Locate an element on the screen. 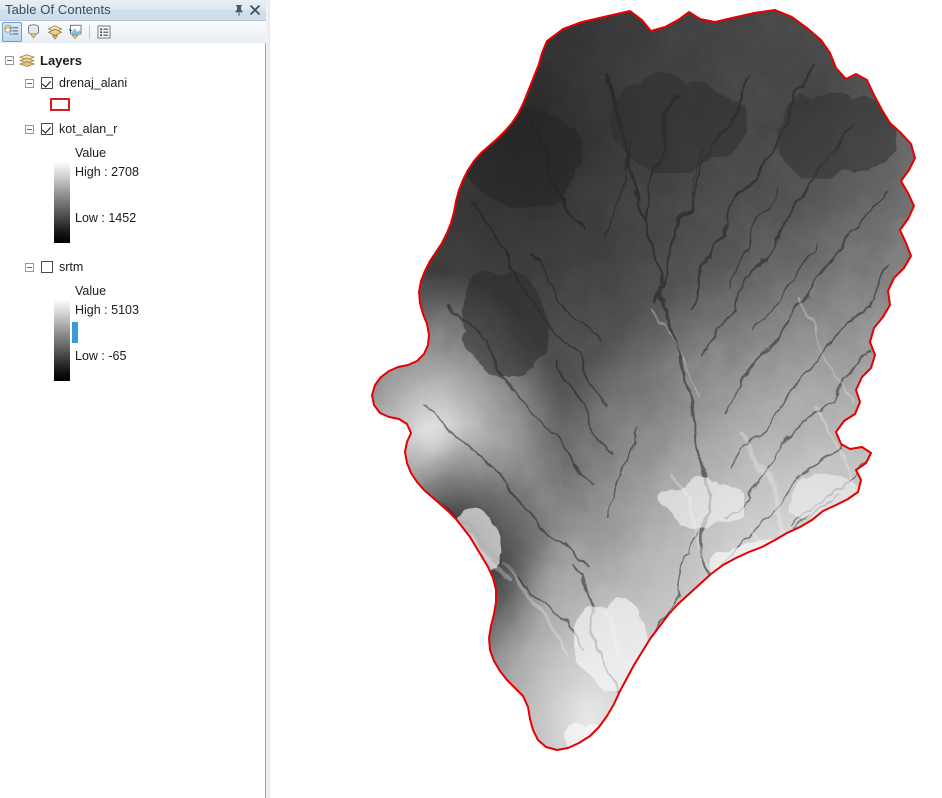 This screenshot has height=798, width=942. expander-layers is located at coordinates (9, 60).